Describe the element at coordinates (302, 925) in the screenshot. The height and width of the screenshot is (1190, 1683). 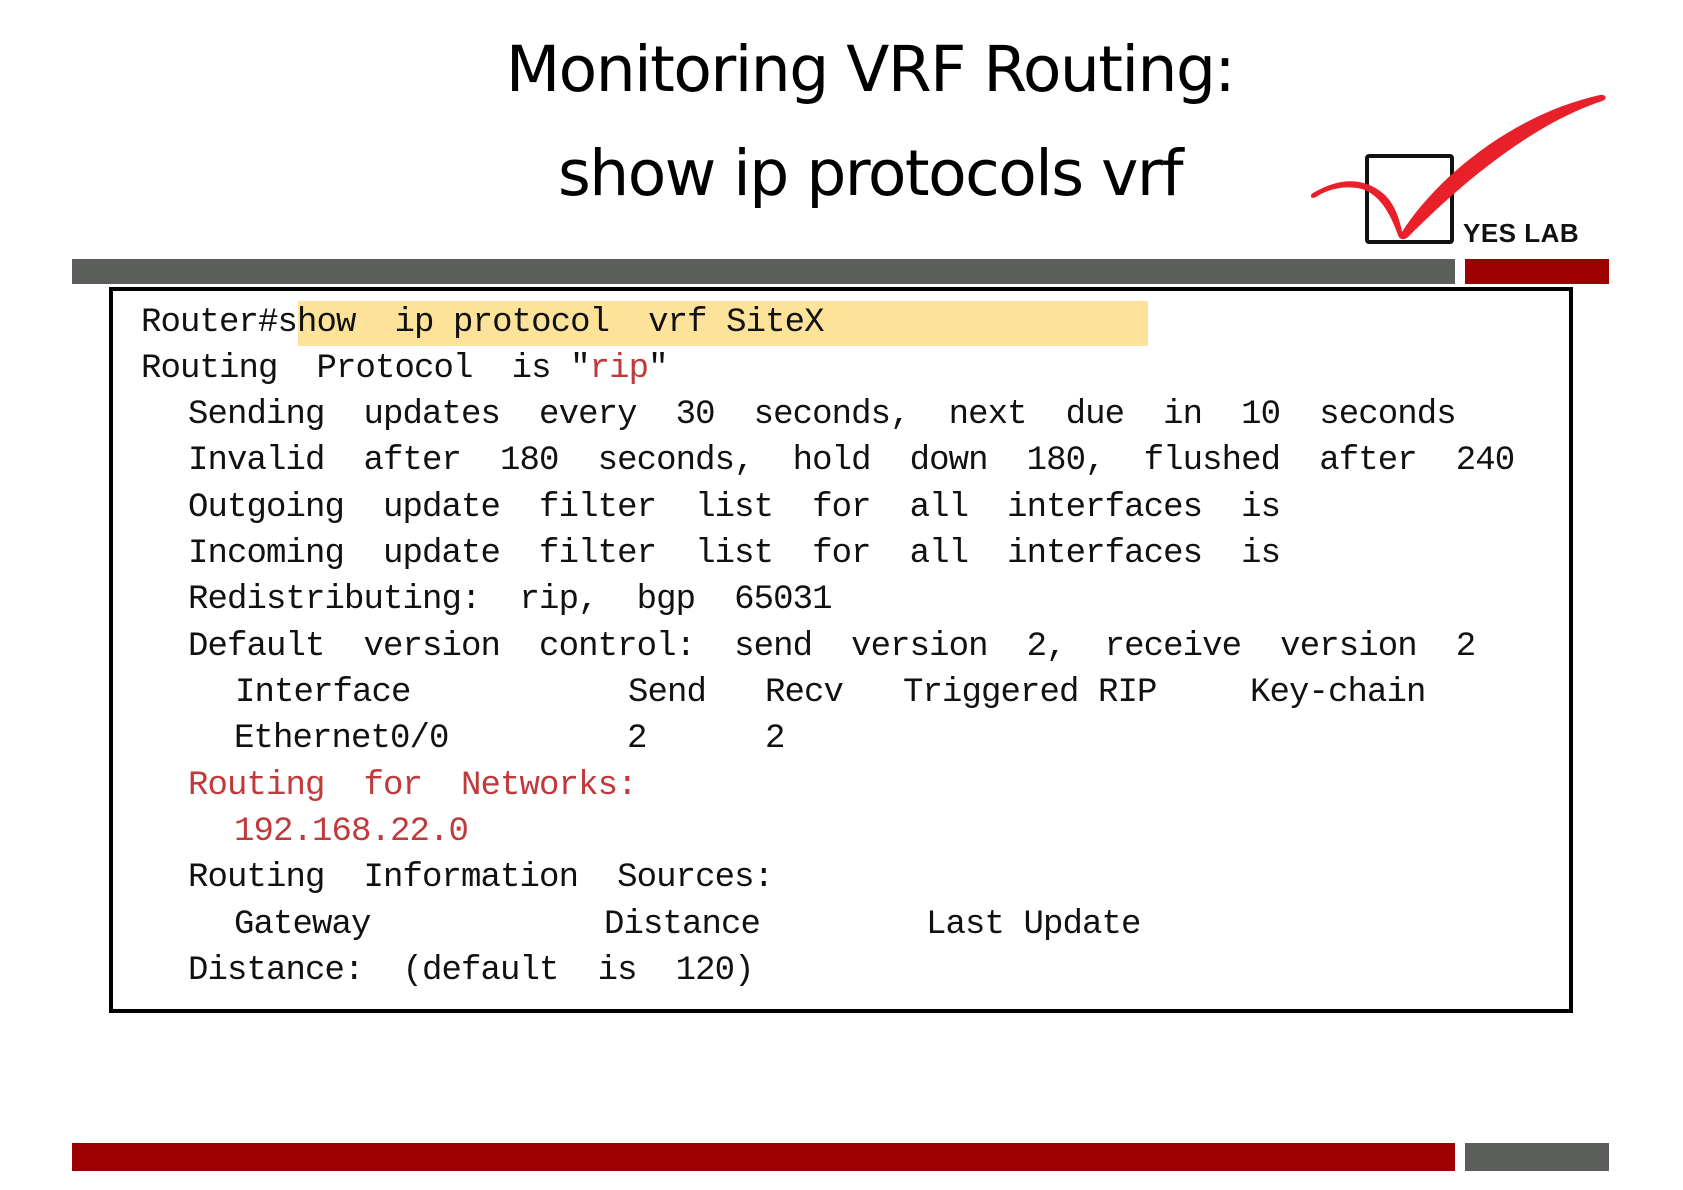
I see `sources-header-gateway: Gateway` at that location.